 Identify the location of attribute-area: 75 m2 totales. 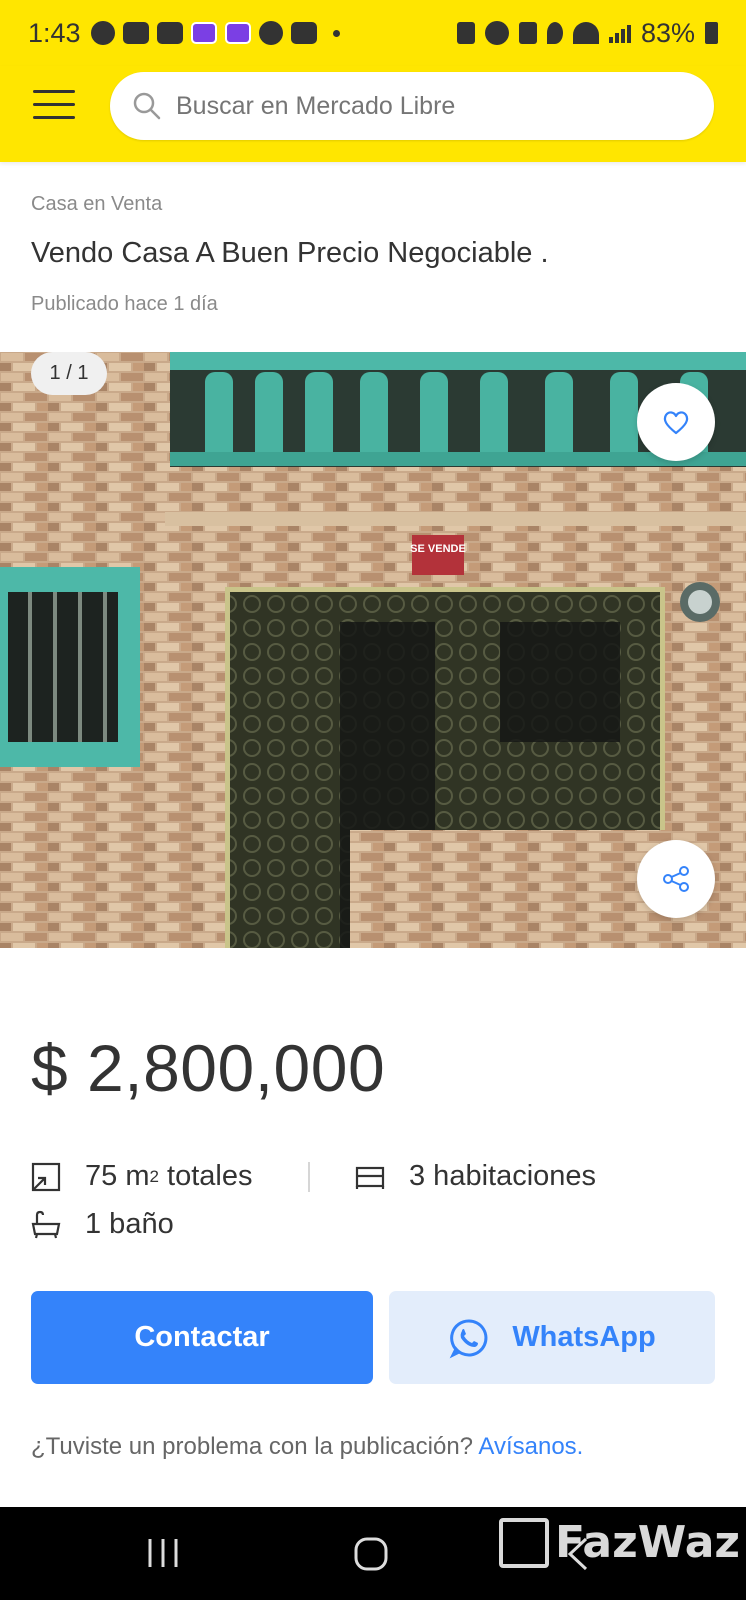
(141, 1176).